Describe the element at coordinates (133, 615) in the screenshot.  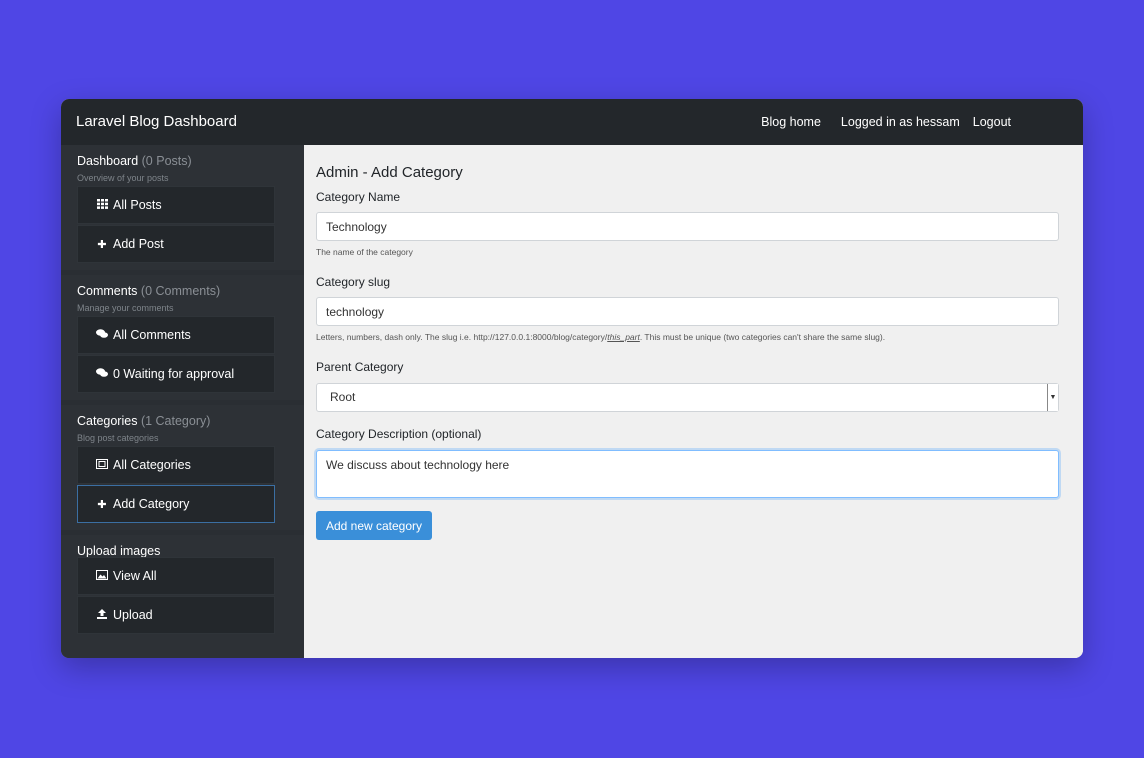
I see `sidebar-item-label: Upload` at that location.